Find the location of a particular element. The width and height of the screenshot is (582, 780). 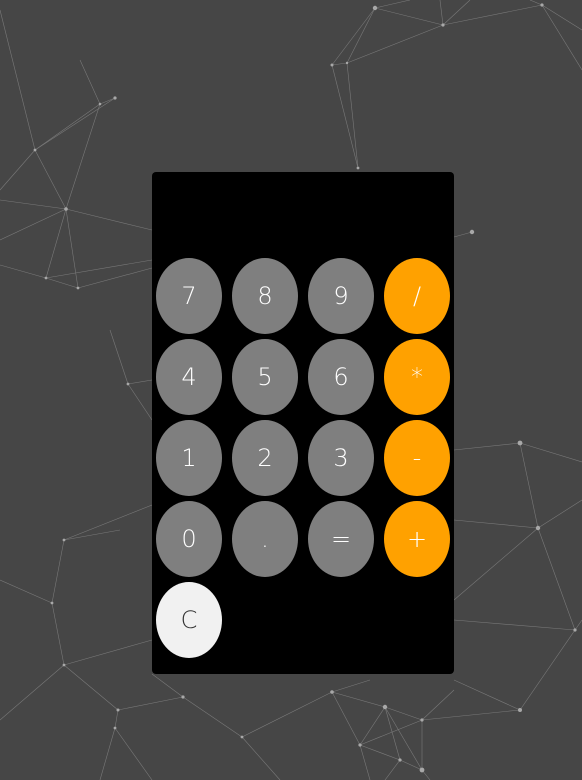

key-7: 7 is located at coordinates (189, 296).